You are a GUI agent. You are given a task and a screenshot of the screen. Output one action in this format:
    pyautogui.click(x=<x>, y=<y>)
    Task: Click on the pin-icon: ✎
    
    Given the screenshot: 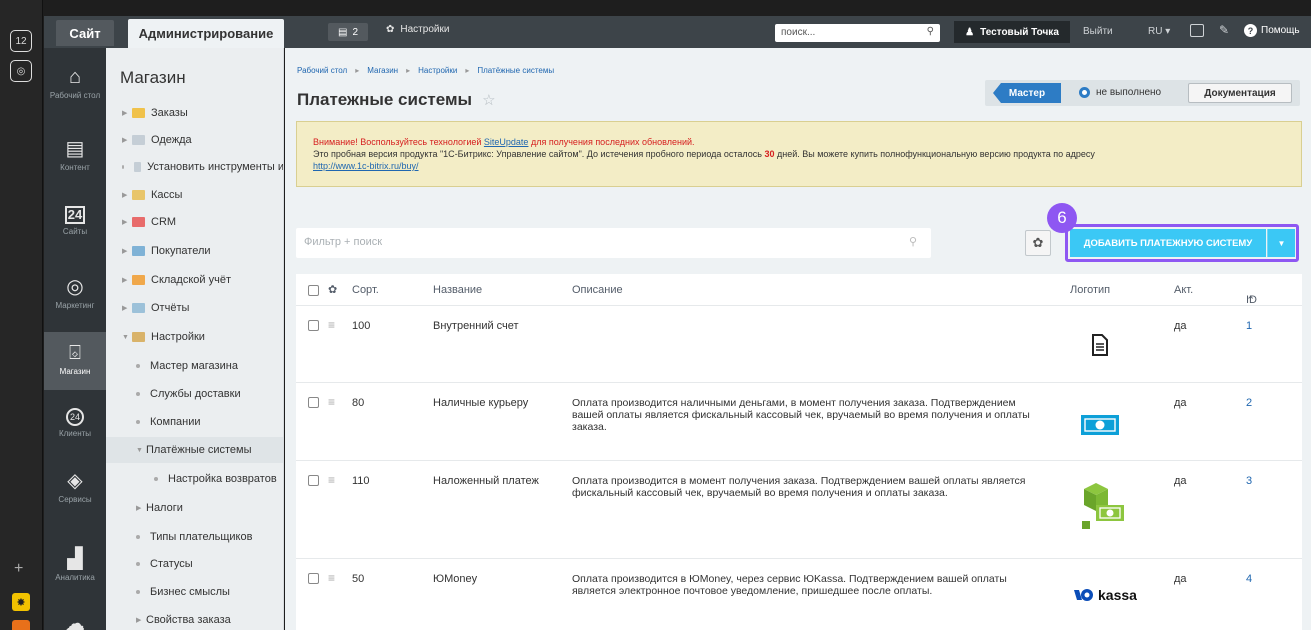 What is the action you would take?
    pyautogui.click(x=1224, y=30)
    